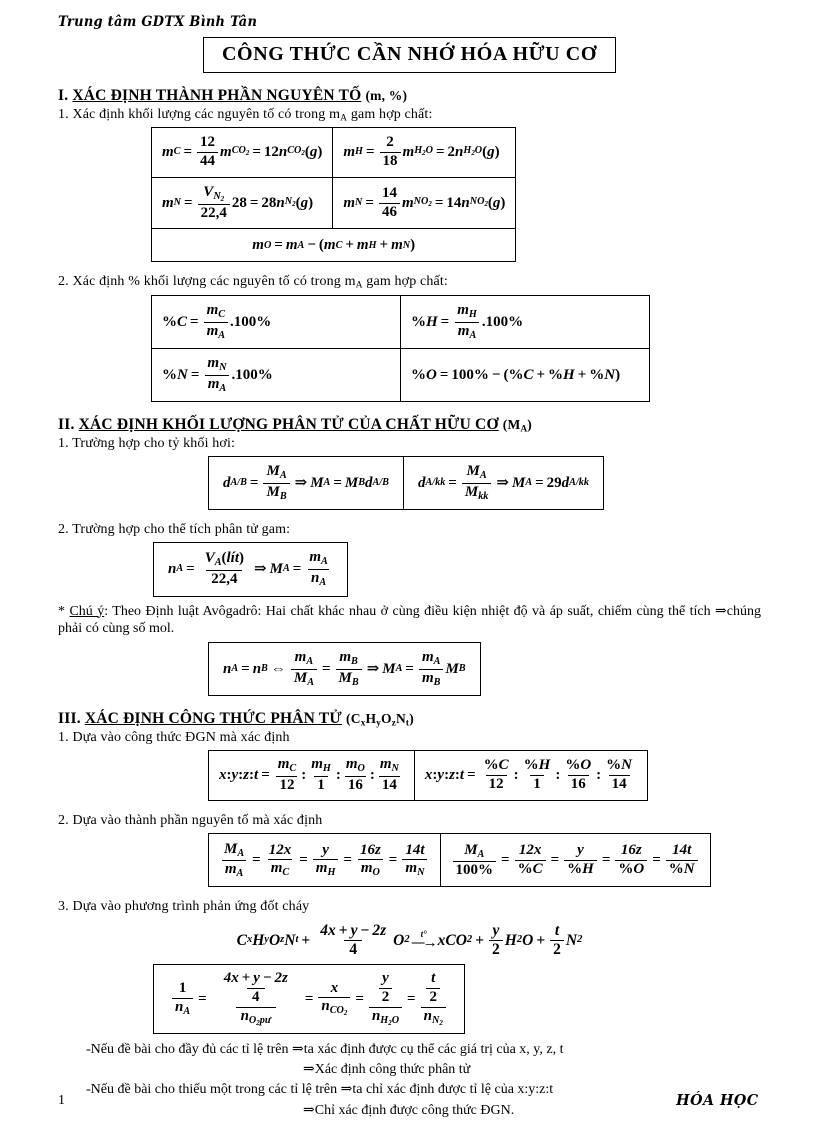 This screenshot has width=816, height=1123. I want to click on formula-ratio-percent: x: y: z: t = %C 12: %H 1: %O 16: %N 14, so click(531, 775).